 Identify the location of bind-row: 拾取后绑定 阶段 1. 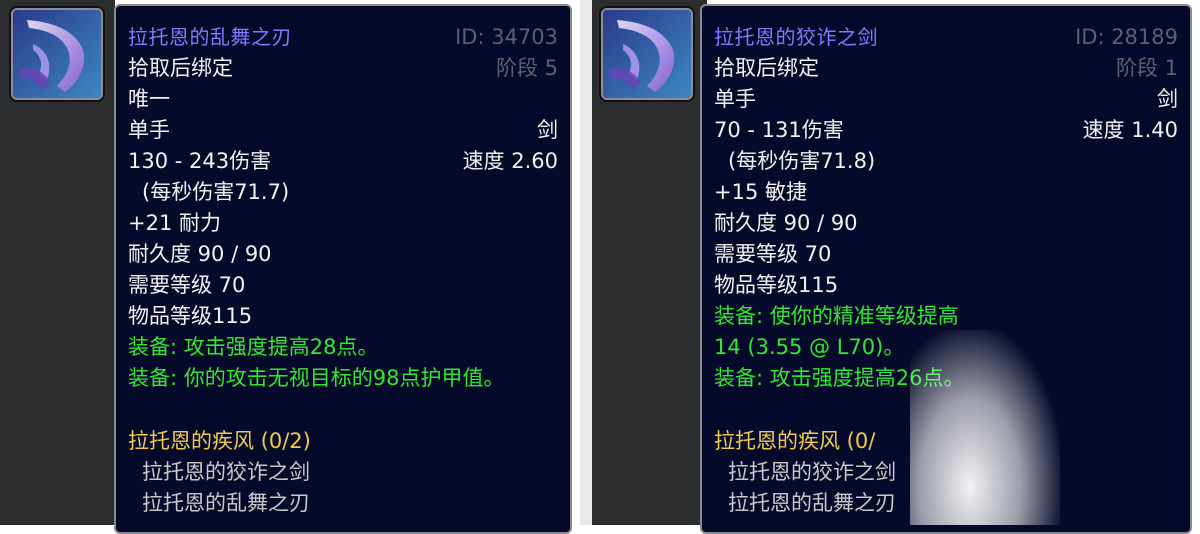
(946, 68).